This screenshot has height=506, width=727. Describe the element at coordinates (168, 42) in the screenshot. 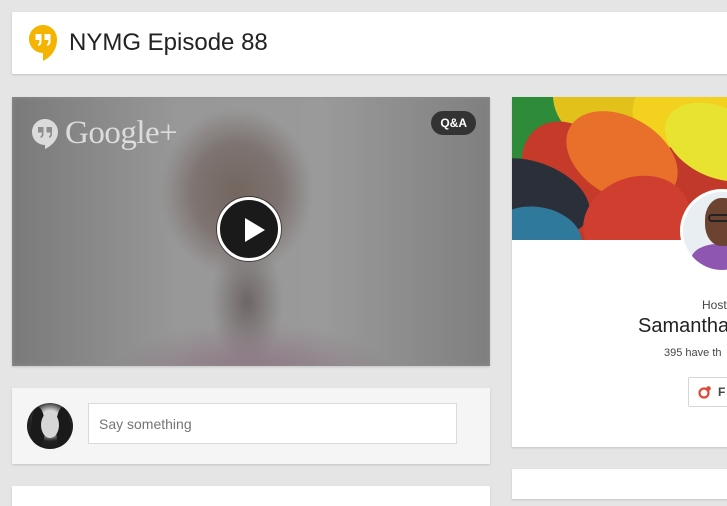

I see `page-title: NYMG Episode 88` at that location.